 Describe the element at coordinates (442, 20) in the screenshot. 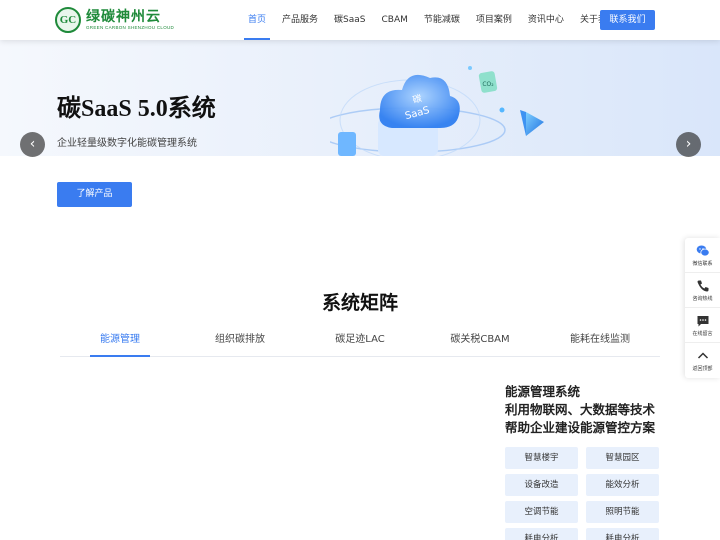

I see `nav-item-energy-saving: 节能减碳` at that location.